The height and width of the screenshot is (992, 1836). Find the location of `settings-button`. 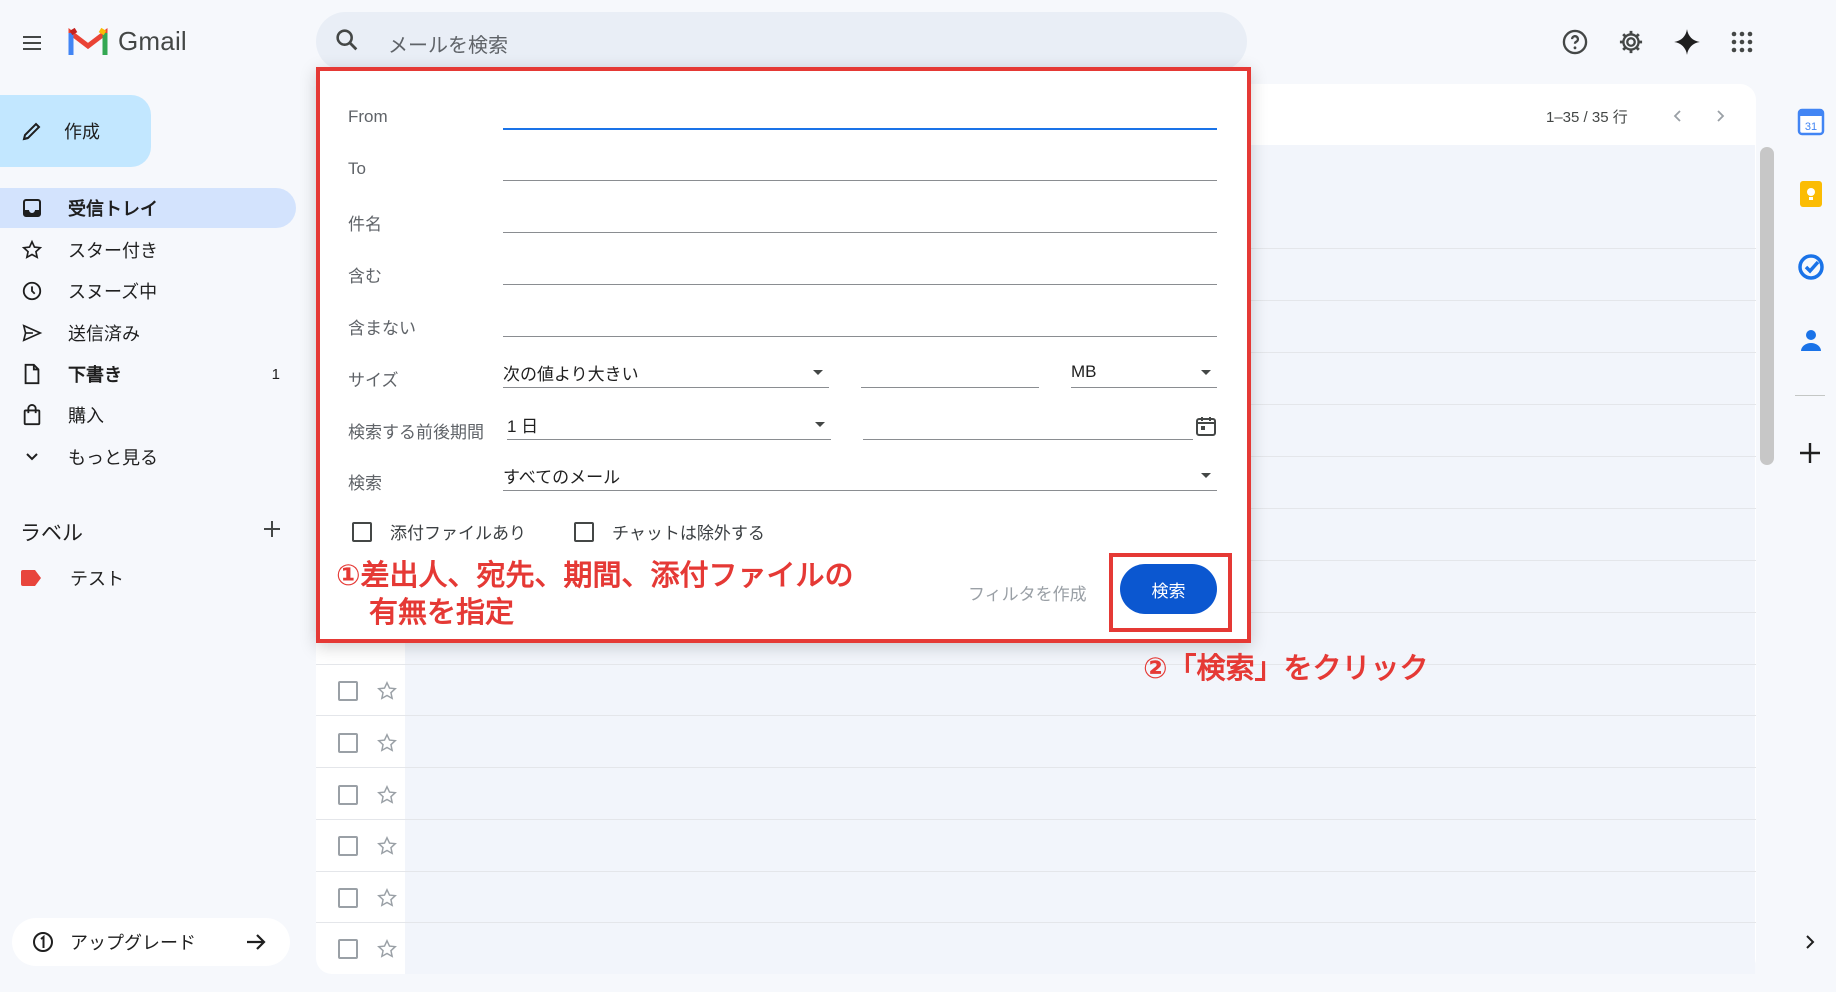

settings-button is located at coordinates (1631, 42).